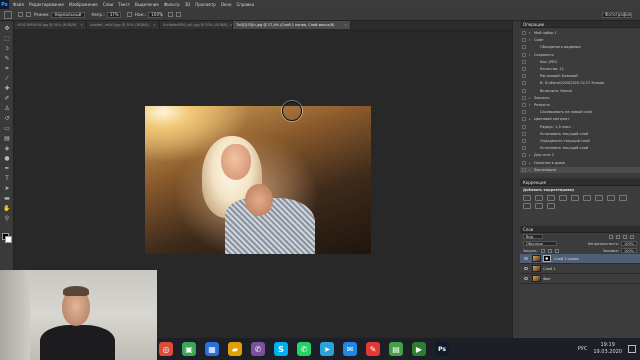  Describe the element at coordinates (625, 236) in the screenshot. I see `filter-type-icon` at that location.